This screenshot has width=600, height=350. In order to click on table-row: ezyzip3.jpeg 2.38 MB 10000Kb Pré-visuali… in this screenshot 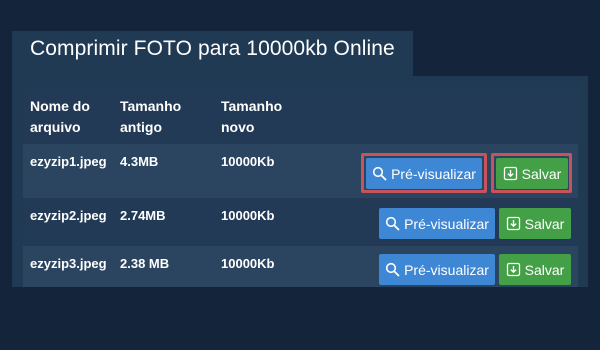, I will do `click(300, 270)`.